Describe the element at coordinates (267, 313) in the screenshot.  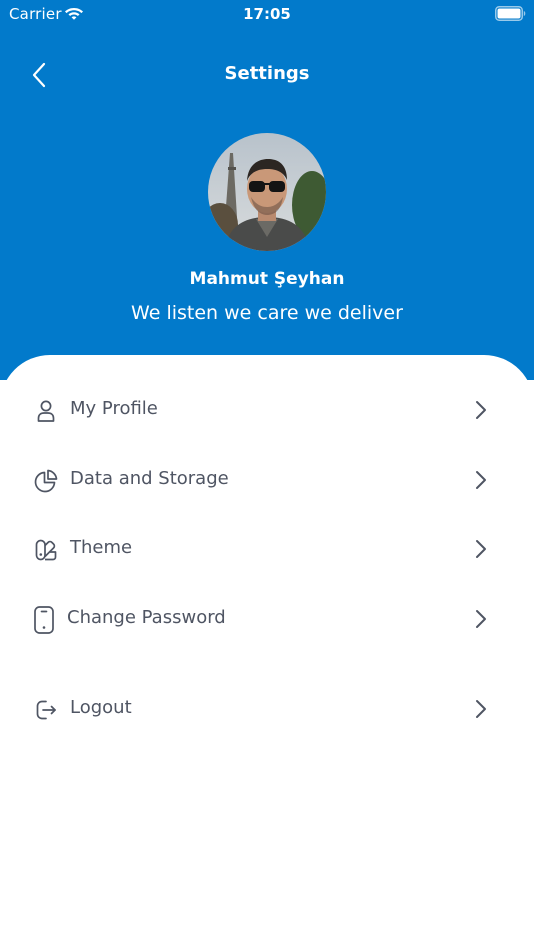
I see `profile-tagline: We listen we care we deliver` at that location.